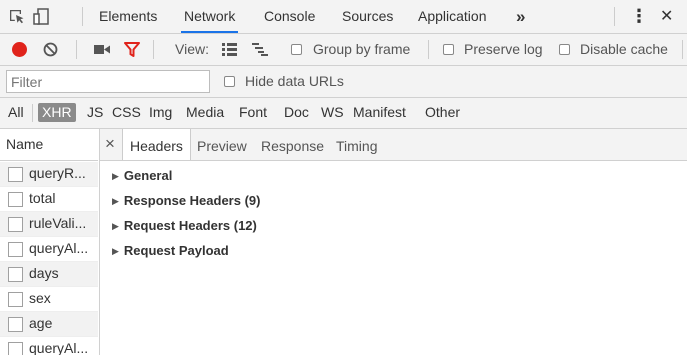 Image resolution: width=687 pixels, height=355 pixels. What do you see at coordinates (49, 145) in the screenshot?
I see `name-column-header: Name` at bounding box center [49, 145].